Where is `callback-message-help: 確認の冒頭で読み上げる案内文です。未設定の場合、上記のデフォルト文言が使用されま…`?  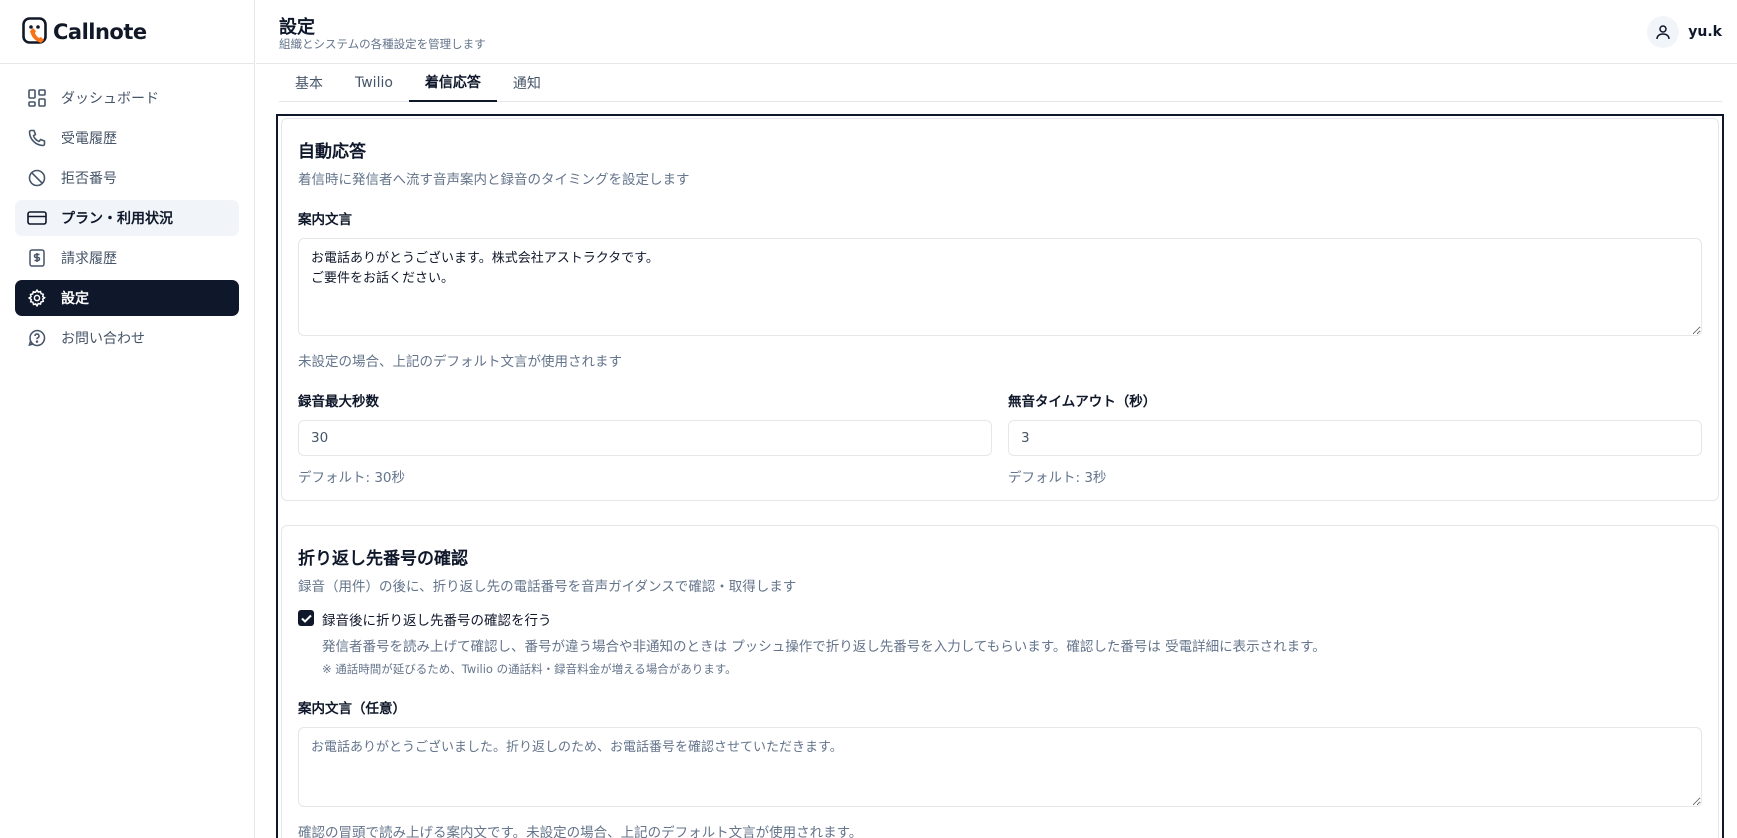
callback-message-help: 確認の冒頭で読み上げる案内文です。未設定の場合、上記のデフォルト文言が使用されま… is located at coordinates (580, 831).